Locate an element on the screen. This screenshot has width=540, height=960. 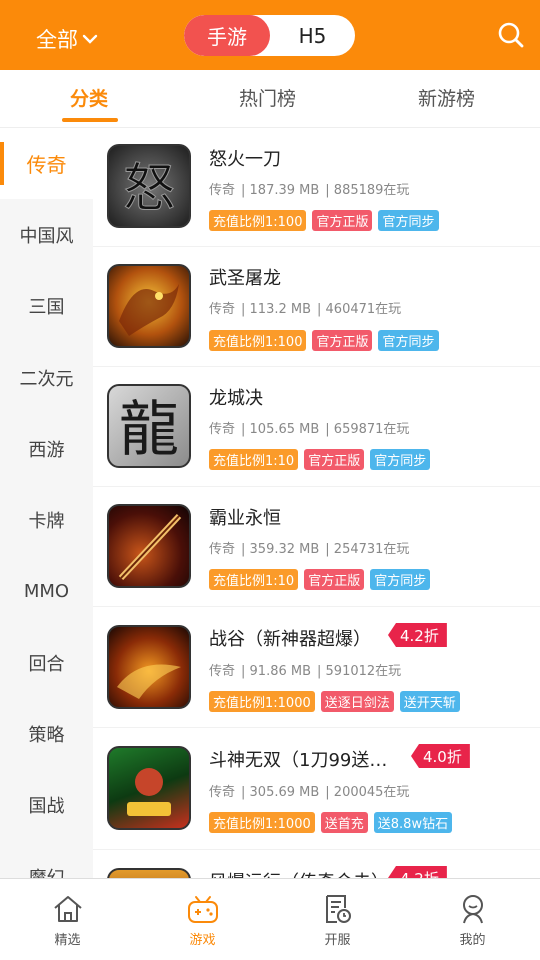
game-tags: 充值比例1:100 官方正版 官方同步 is located at coordinates (324, 220).